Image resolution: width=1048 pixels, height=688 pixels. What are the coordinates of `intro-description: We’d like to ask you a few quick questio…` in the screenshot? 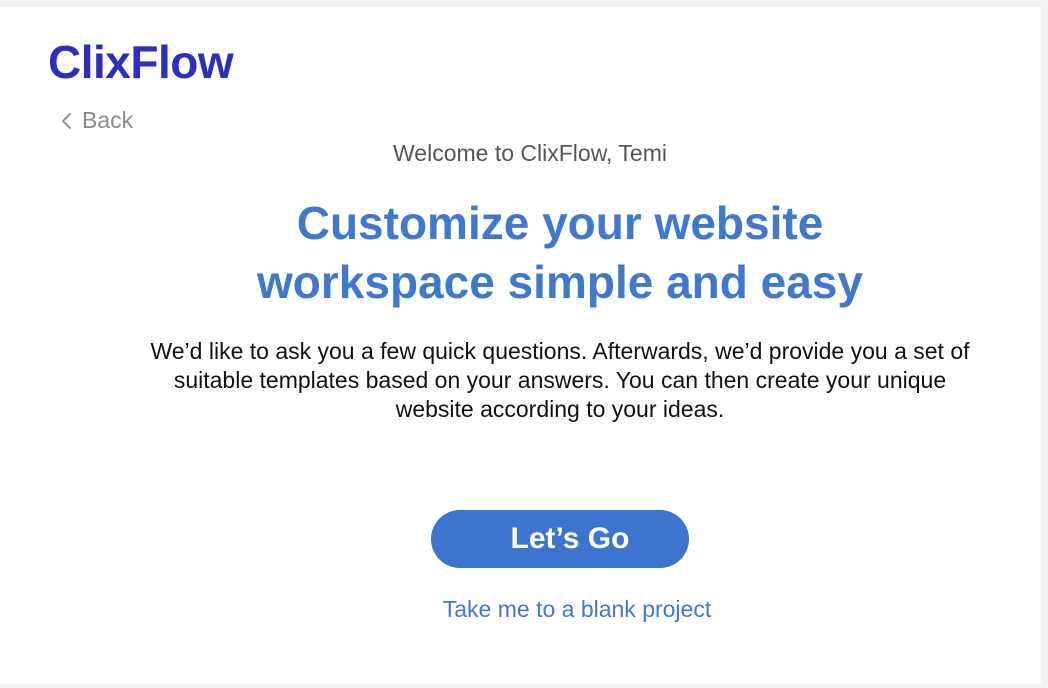 It's located at (560, 380).